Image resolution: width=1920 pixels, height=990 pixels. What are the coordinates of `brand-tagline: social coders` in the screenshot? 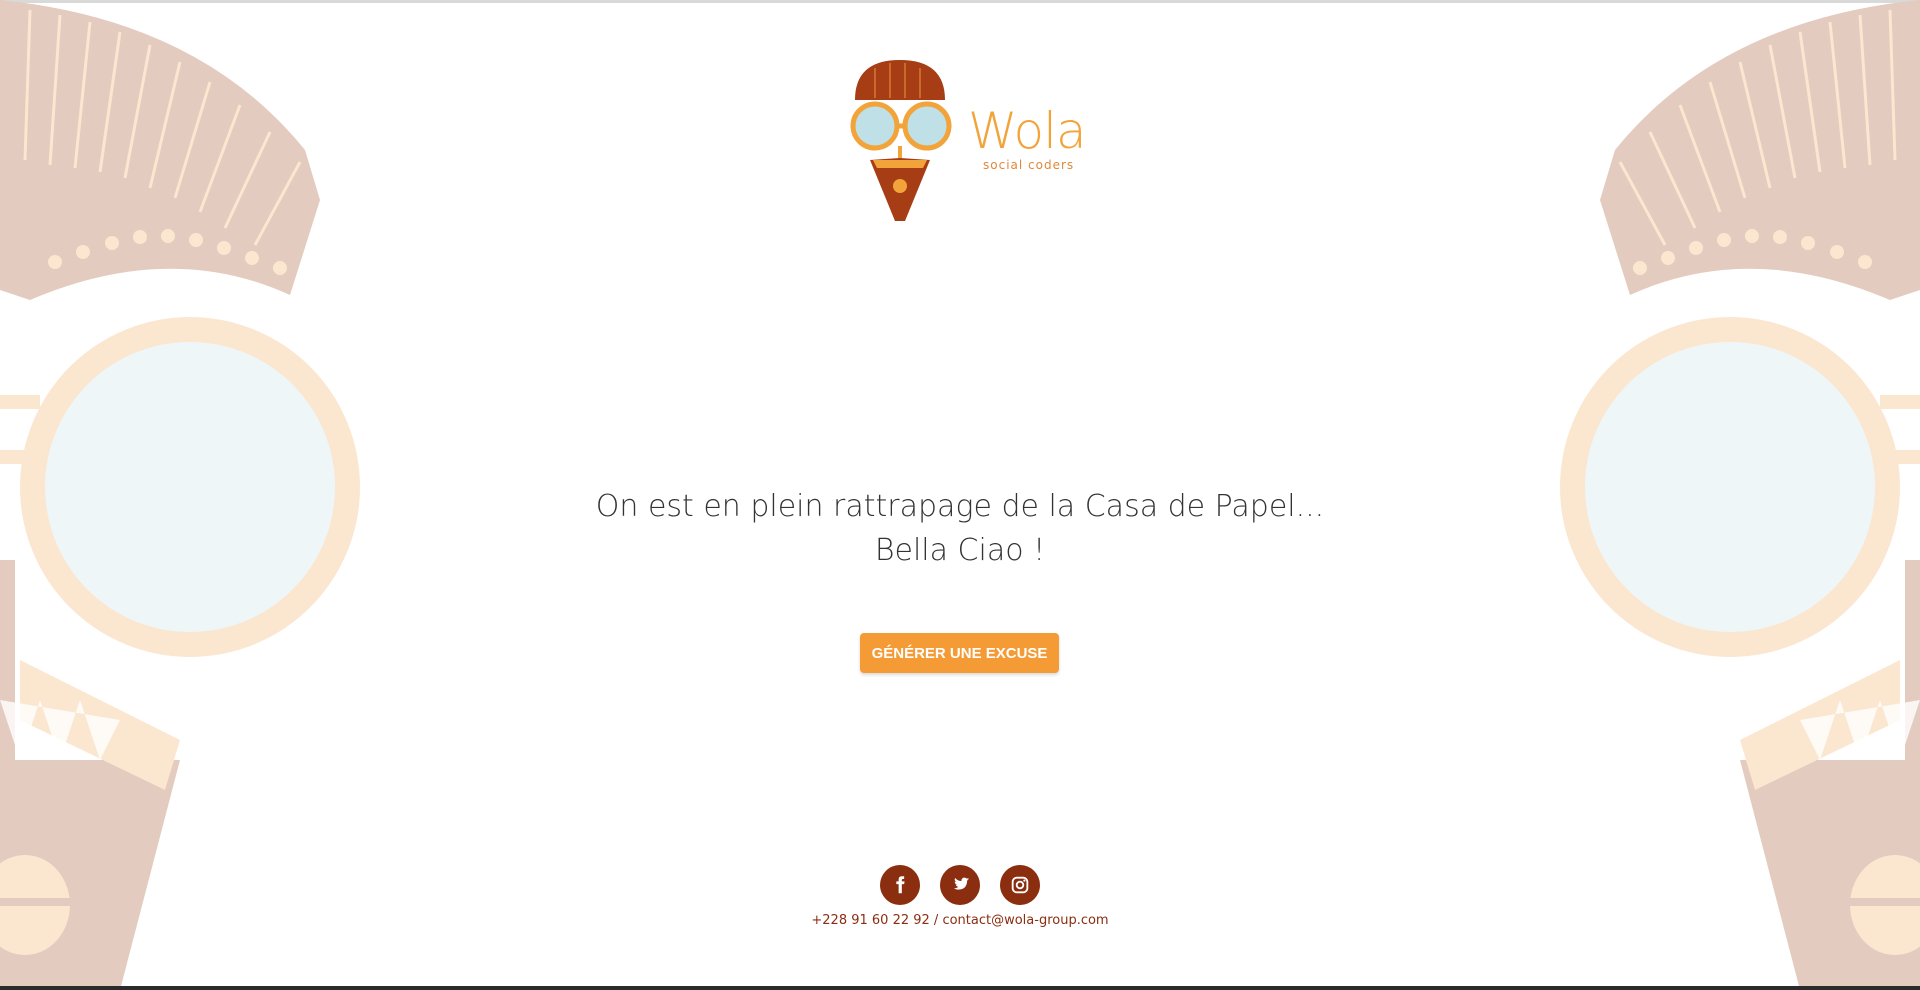 It's located at (1029, 165).